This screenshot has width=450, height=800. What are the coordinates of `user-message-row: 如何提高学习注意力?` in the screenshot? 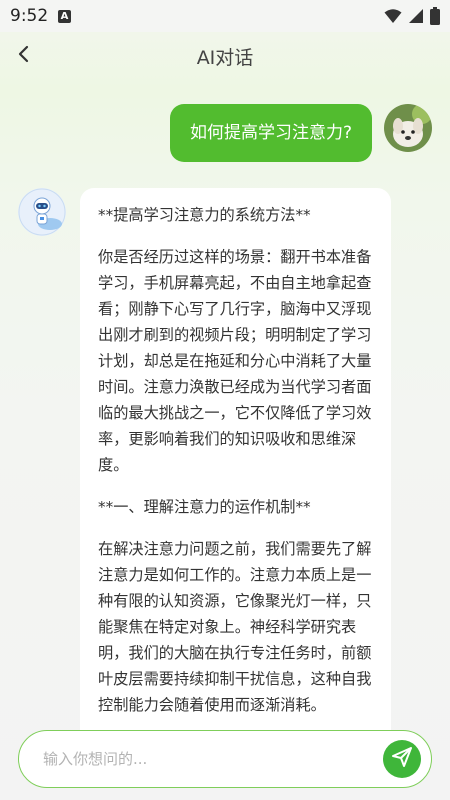 It's located at (300, 133).